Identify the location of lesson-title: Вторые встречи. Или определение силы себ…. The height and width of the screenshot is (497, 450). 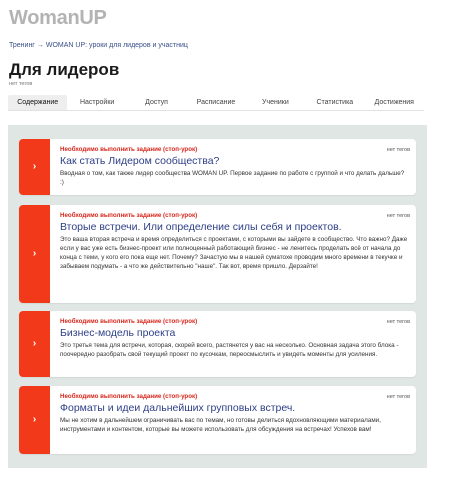
(234, 227).